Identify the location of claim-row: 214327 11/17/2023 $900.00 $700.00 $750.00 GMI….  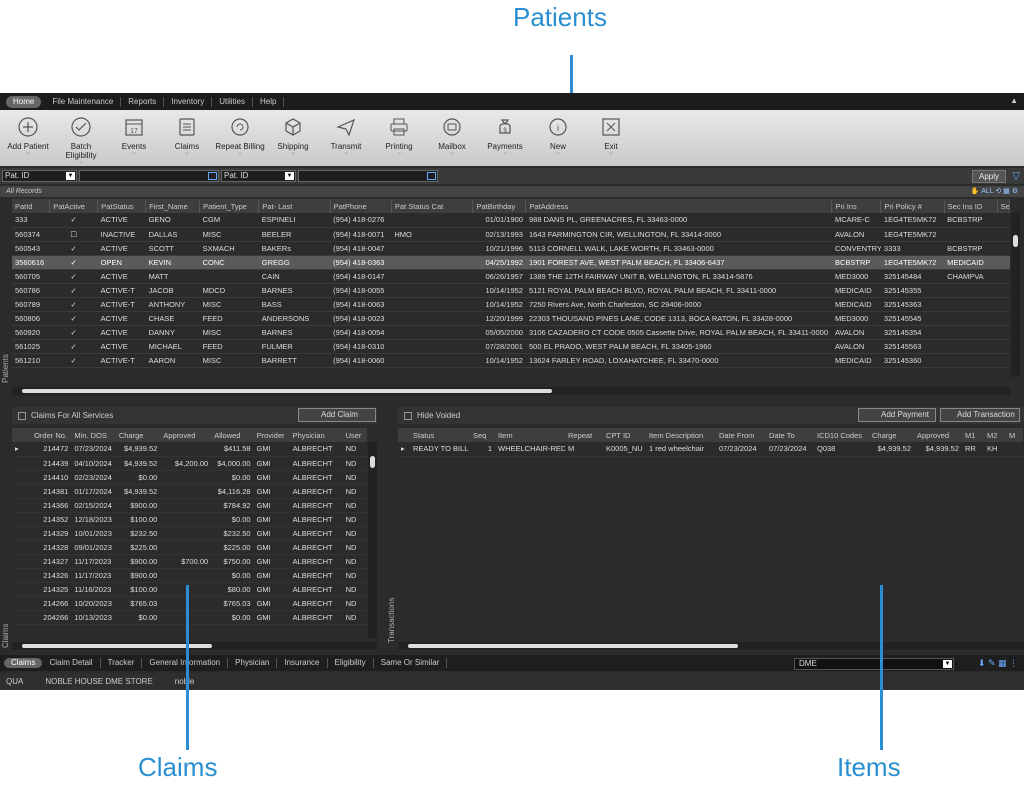
(189, 561).